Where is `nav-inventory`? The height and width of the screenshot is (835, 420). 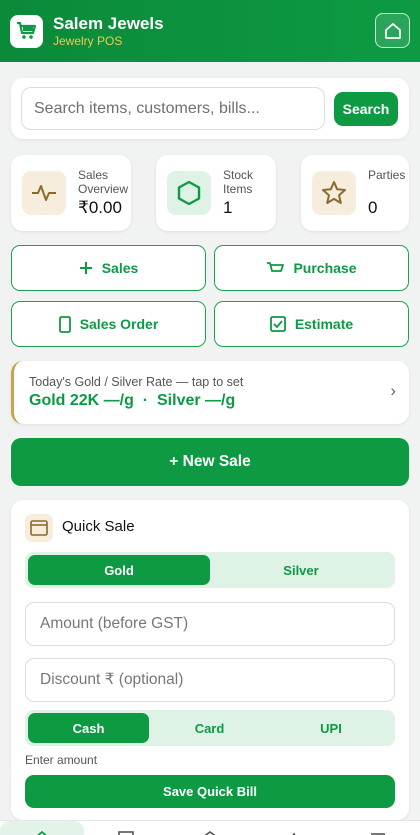 nav-inventory is located at coordinates (126, 828).